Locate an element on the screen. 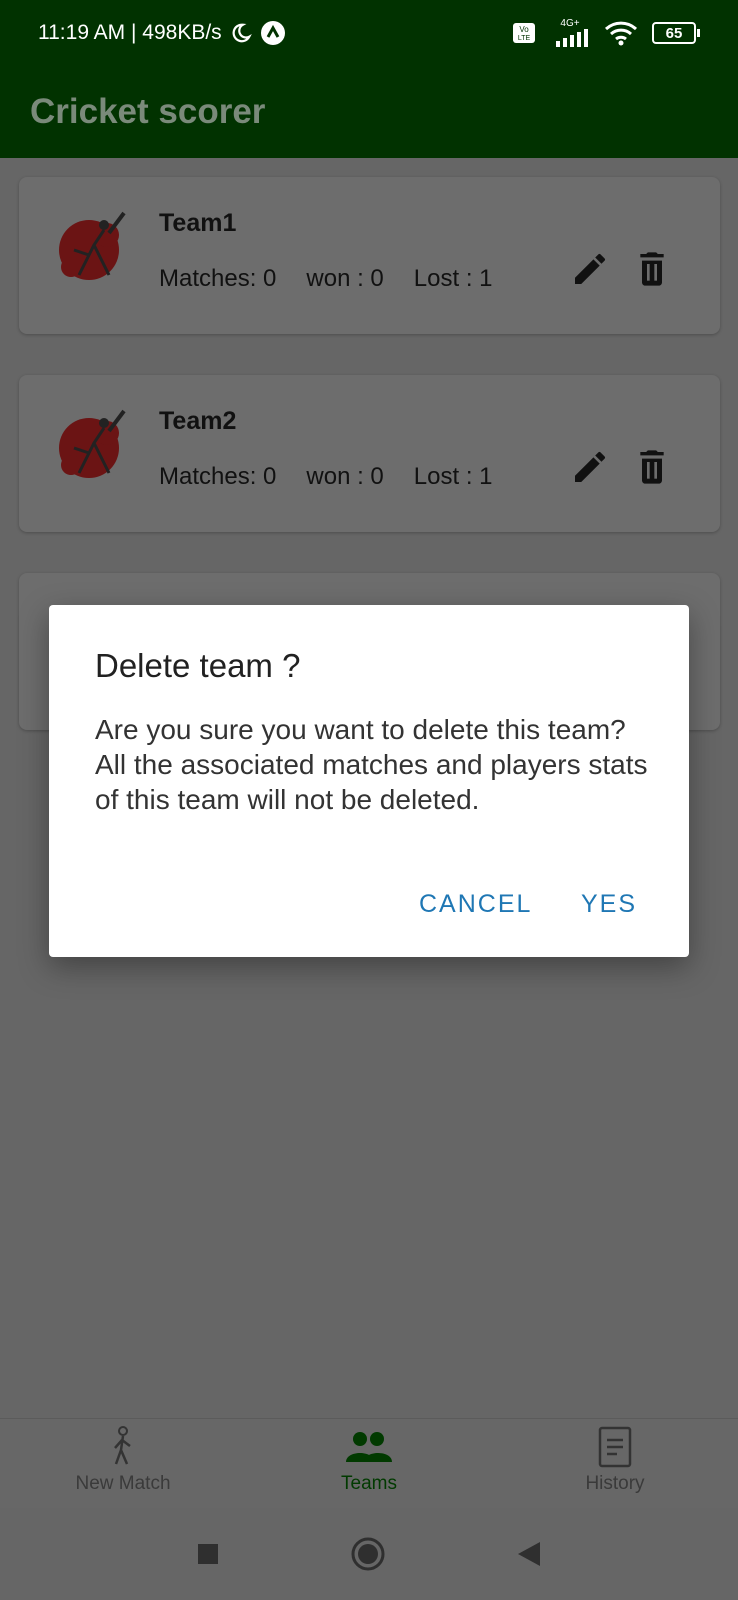  team-card: Team2 Matches: 0 won : 0 Lost : 1 is located at coordinates (369, 453).